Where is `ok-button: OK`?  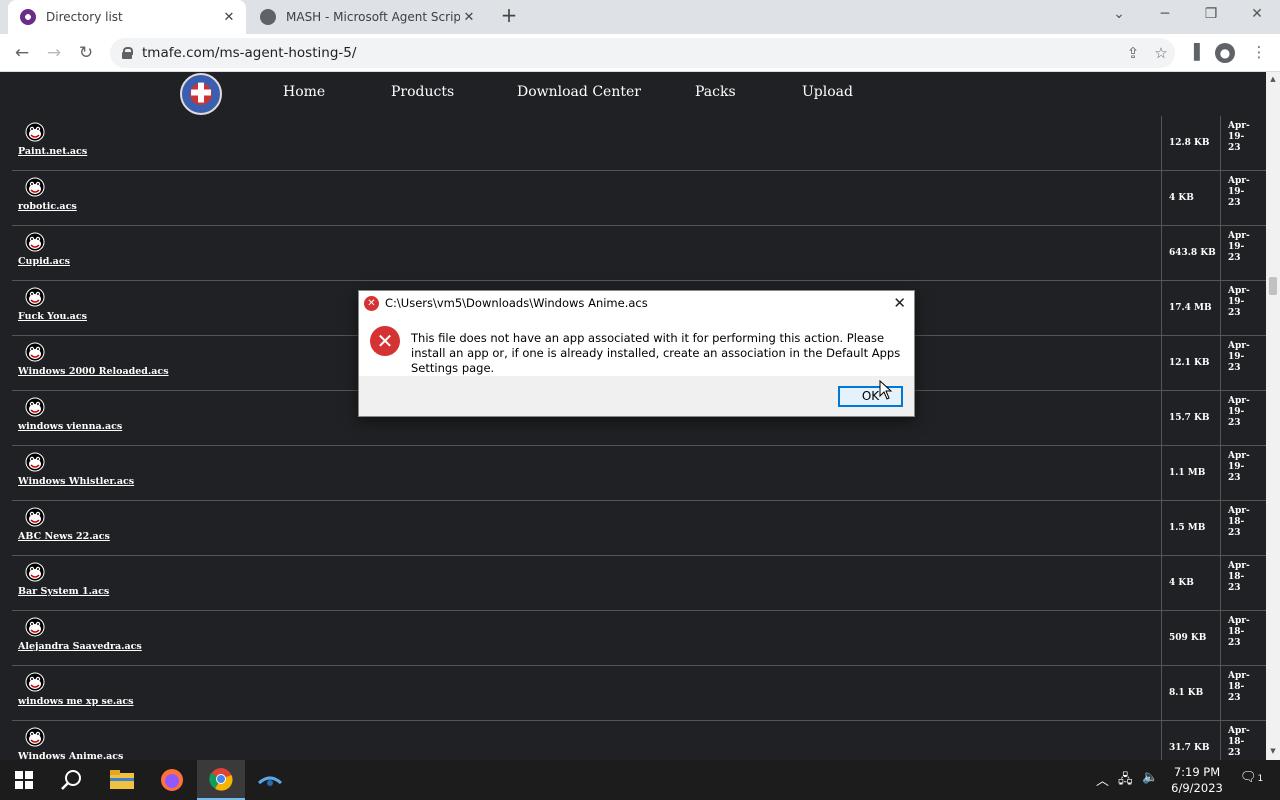 ok-button: OK is located at coordinates (870, 396).